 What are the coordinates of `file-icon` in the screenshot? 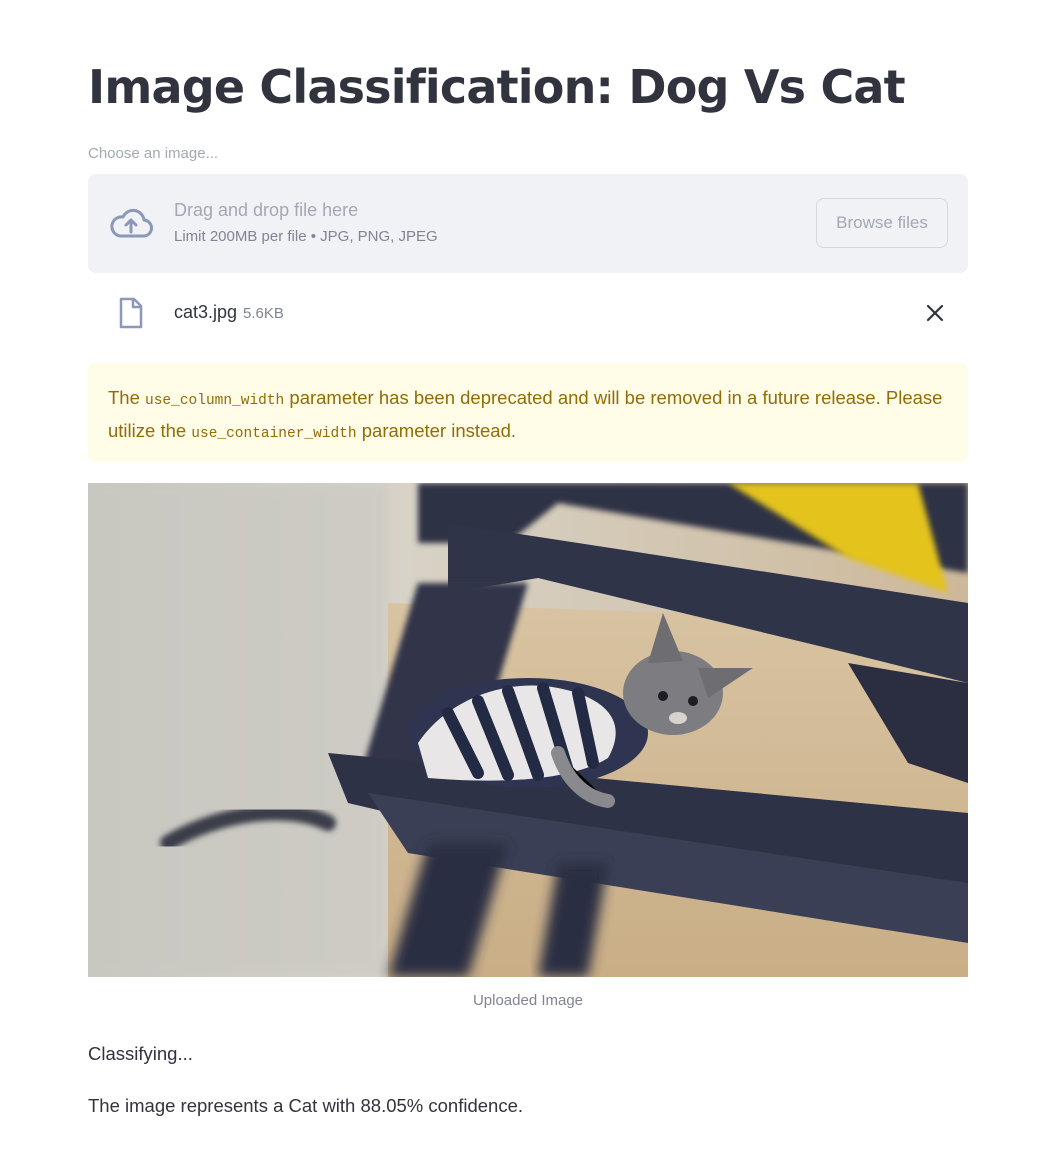 It's located at (131, 313).